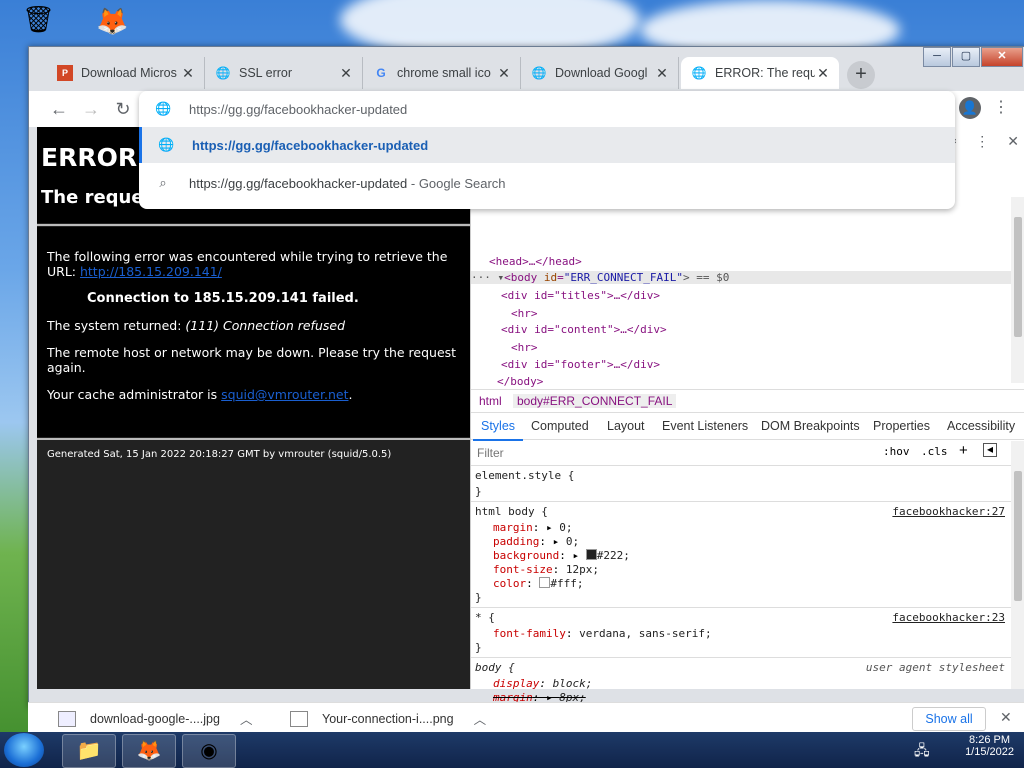  What do you see at coordinates (520, 381) in the screenshot?
I see `dom-node-body-close: </body>` at bounding box center [520, 381].